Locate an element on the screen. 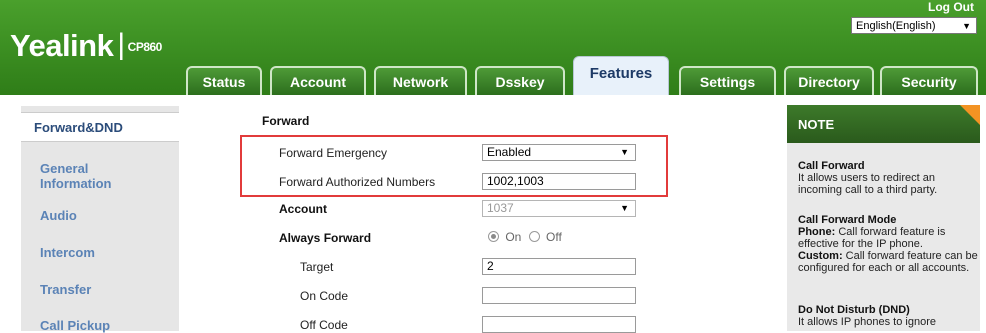 The image size is (986, 333). tab-features: Features is located at coordinates (621, 75).